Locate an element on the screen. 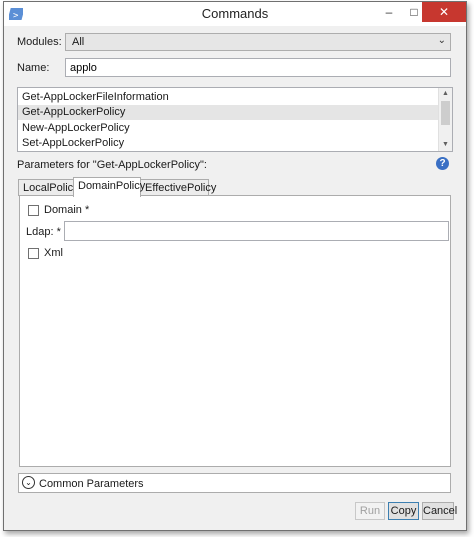 The width and height of the screenshot is (474, 537). common-parameters-label: Common Parameters is located at coordinates (91, 484).